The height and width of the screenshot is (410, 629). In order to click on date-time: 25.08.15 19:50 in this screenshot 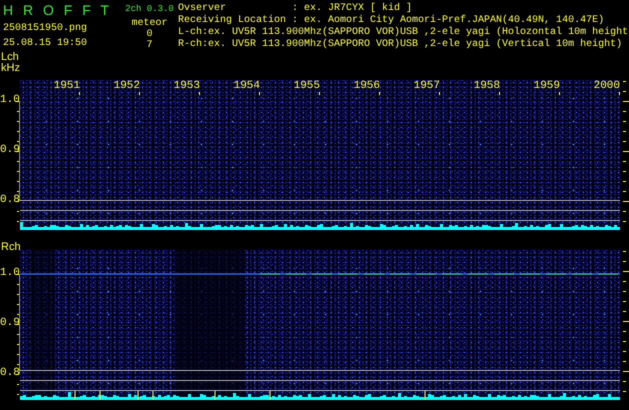, I will do `click(45, 43)`.